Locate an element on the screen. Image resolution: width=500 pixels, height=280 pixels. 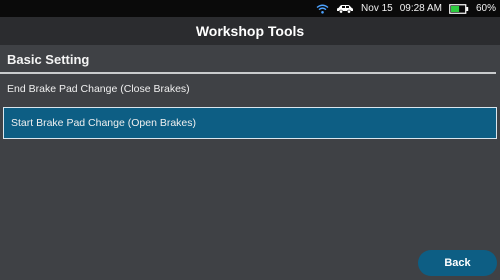
status-time: 09:28 AM is located at coordinates (420, 8).